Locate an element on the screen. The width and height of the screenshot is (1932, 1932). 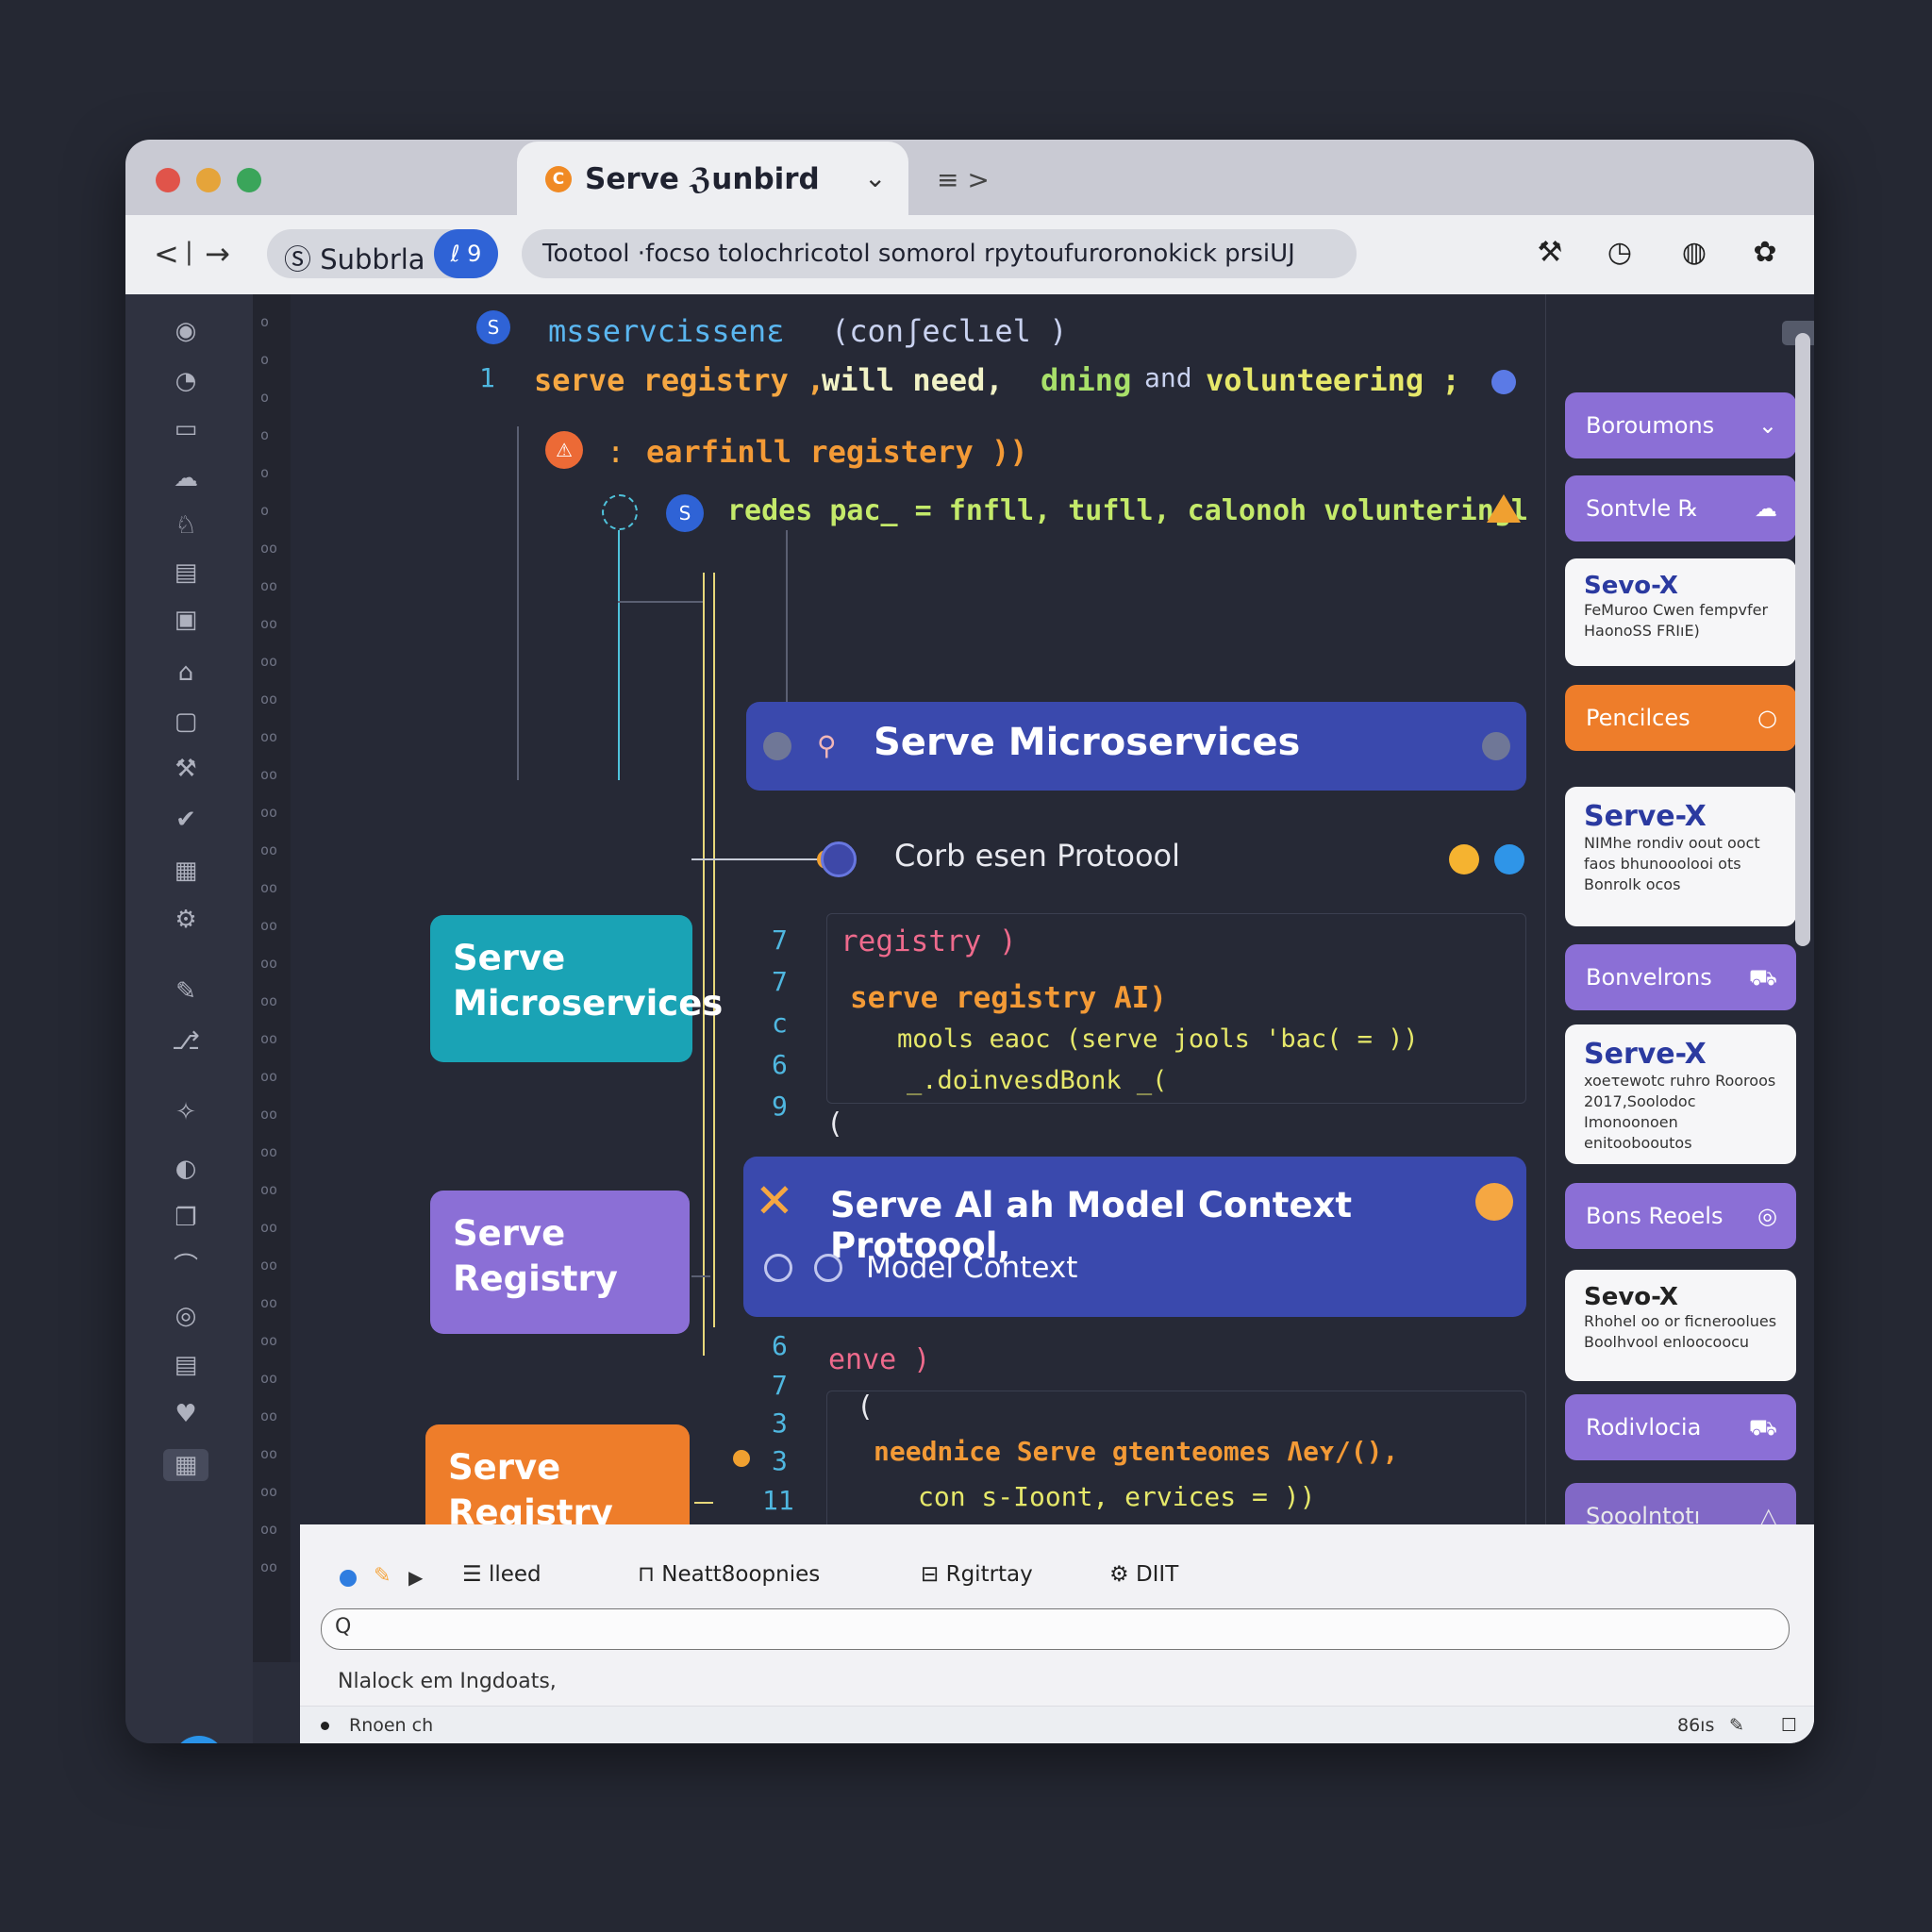
connector-line is located at coordinates (701, 1276).